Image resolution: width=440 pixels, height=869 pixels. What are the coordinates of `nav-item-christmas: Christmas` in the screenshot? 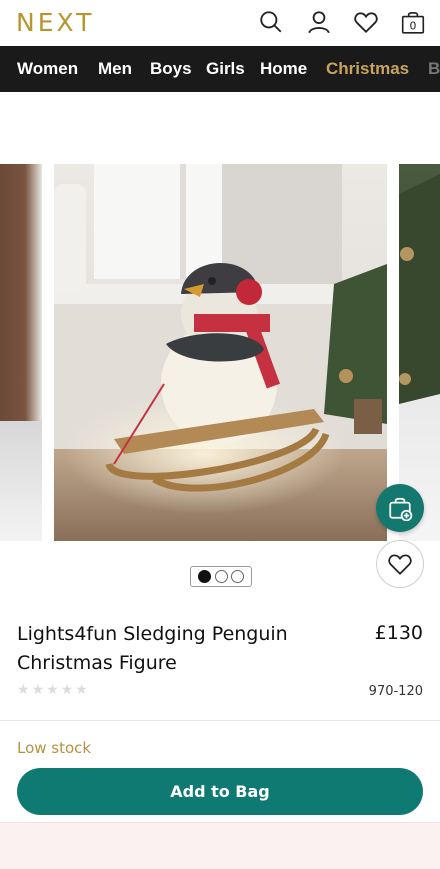 It's located at (367, 69).